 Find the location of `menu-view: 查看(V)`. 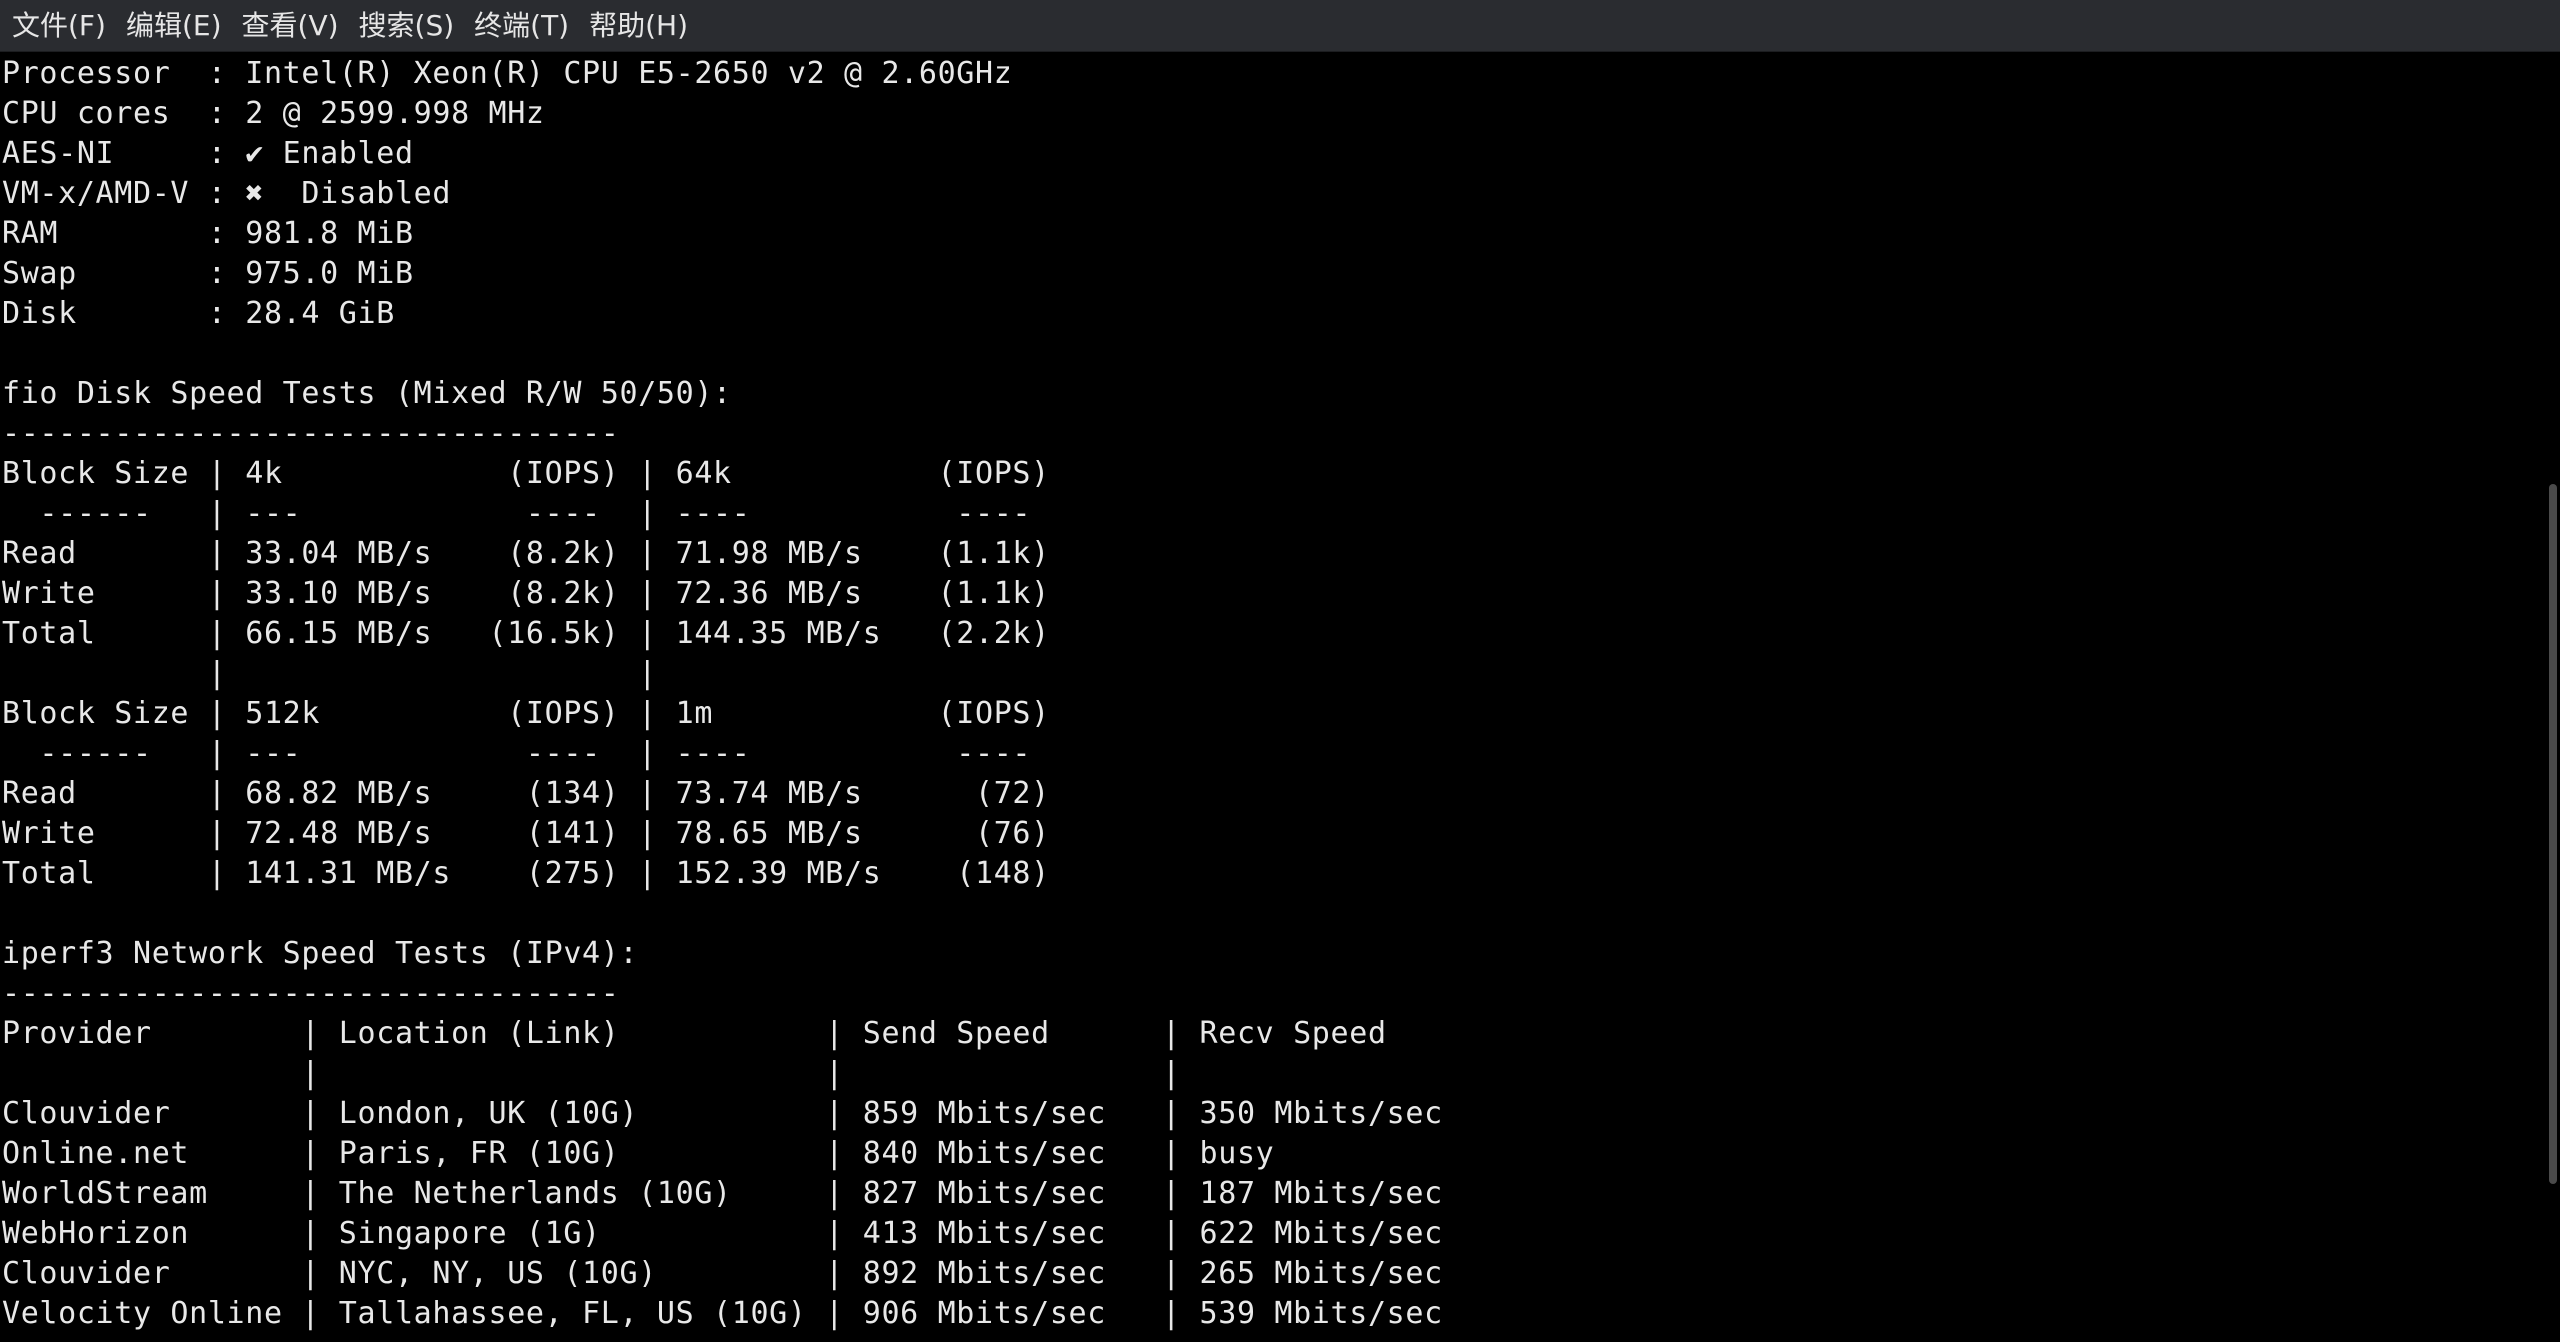

menu-view: 查看(V) is located at coordinates (290, 26).